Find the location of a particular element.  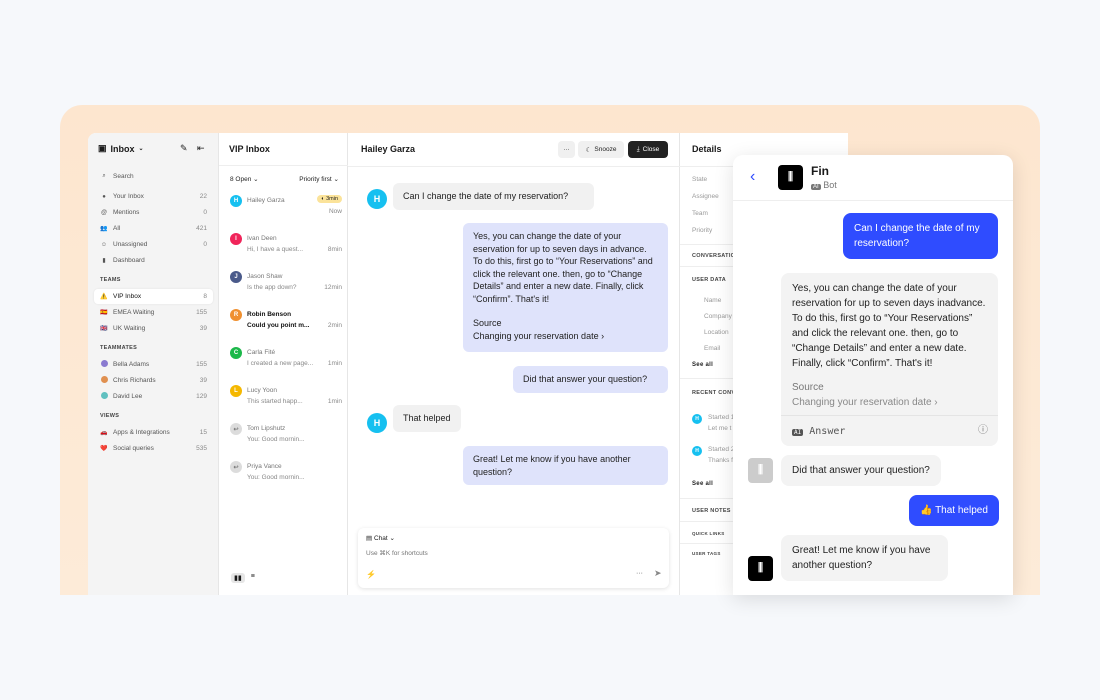

item-icon: ❤️ is located at coordinates (104, 449).